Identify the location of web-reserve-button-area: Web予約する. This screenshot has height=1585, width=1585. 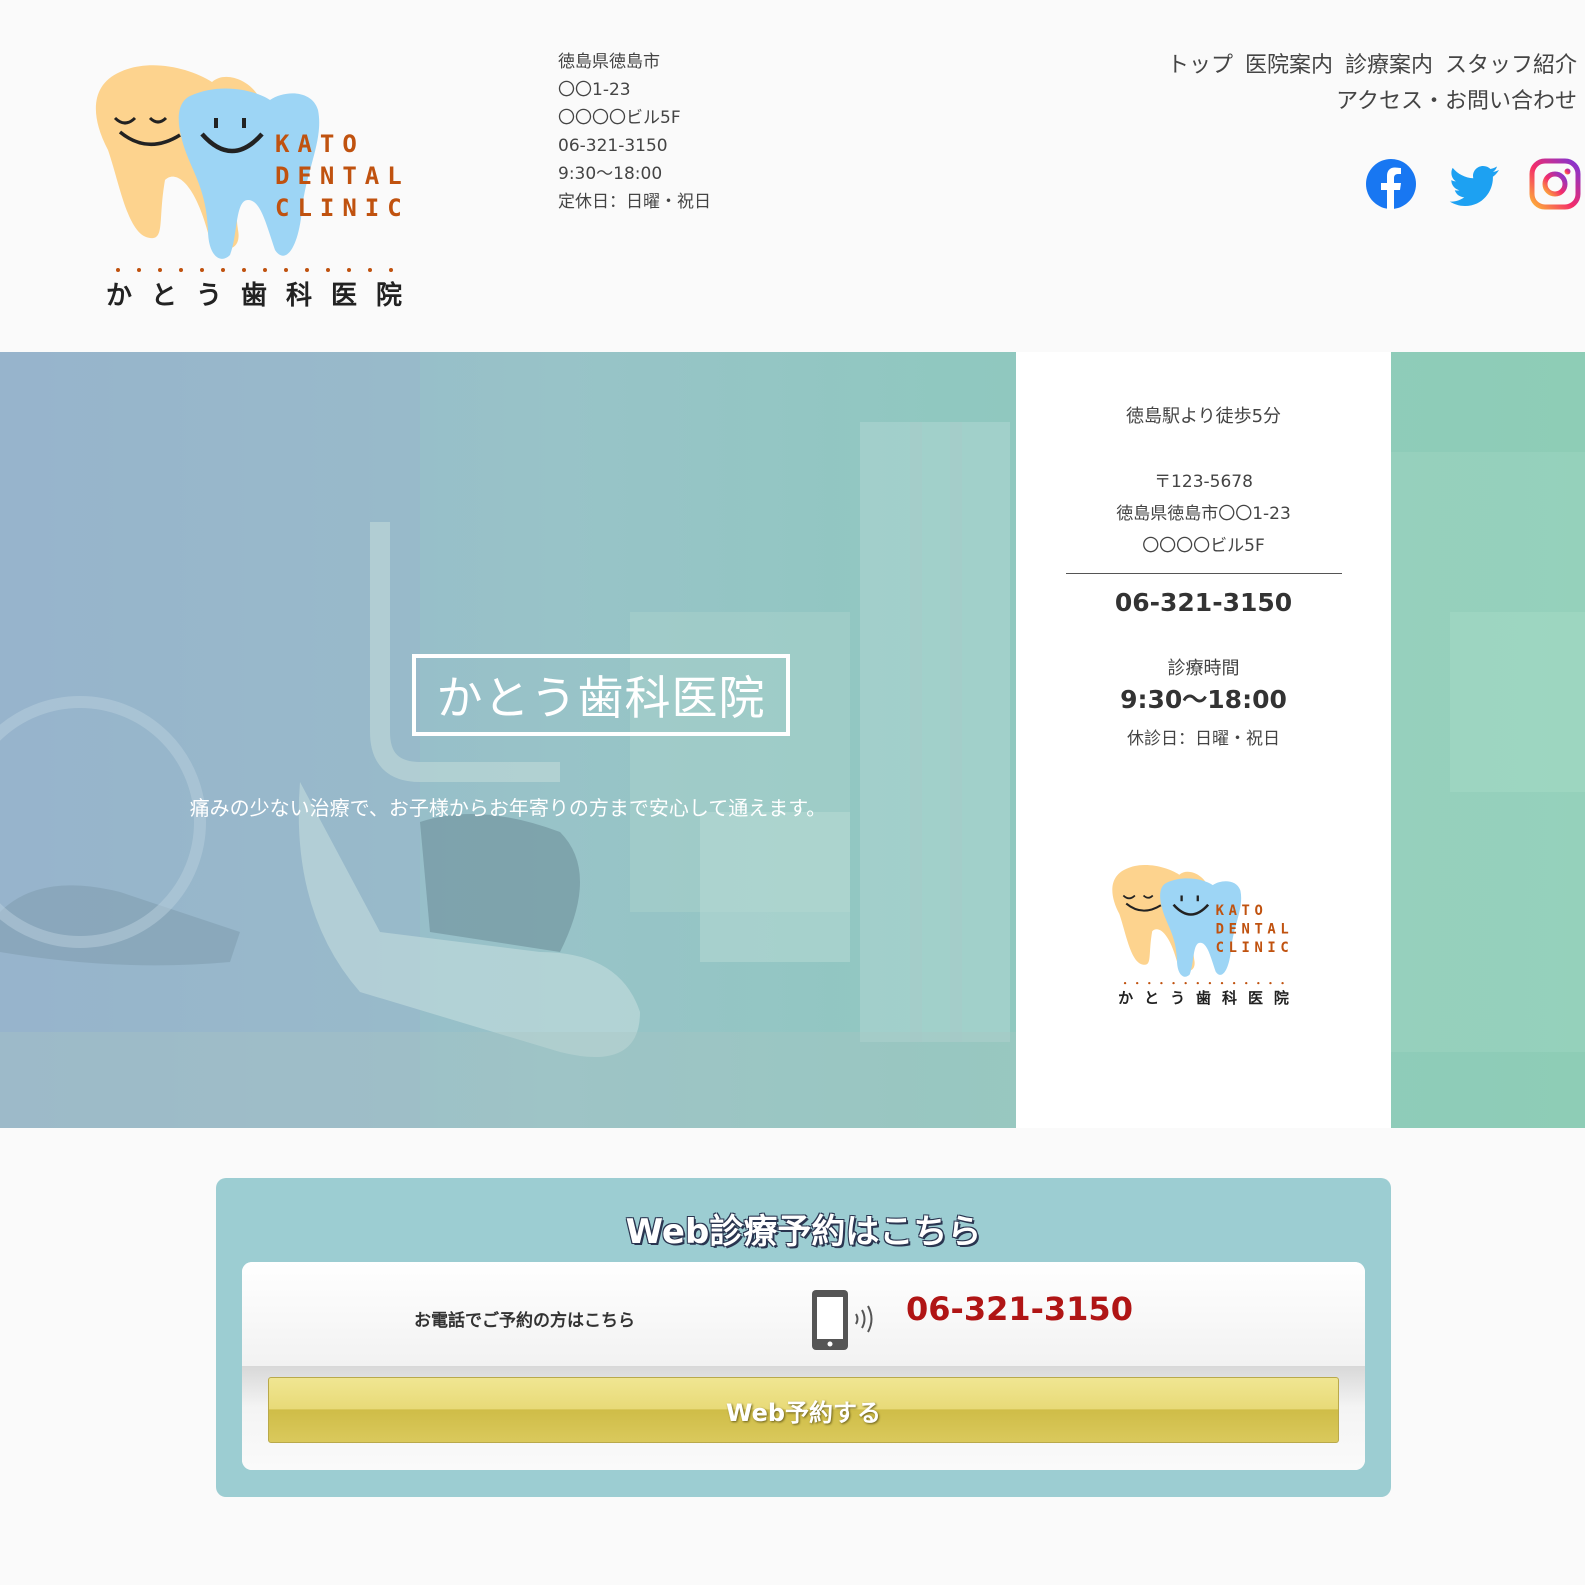
(803, 1418).